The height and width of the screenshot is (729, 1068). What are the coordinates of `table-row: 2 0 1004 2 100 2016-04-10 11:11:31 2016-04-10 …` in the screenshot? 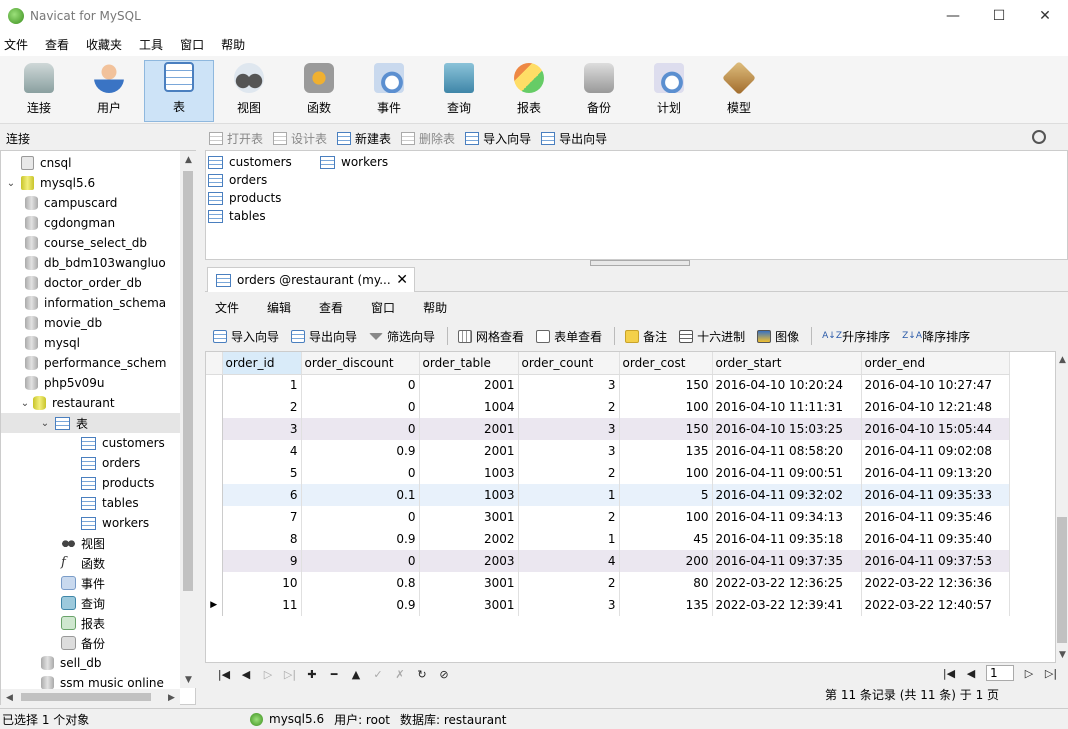 It's located at (608, 407).